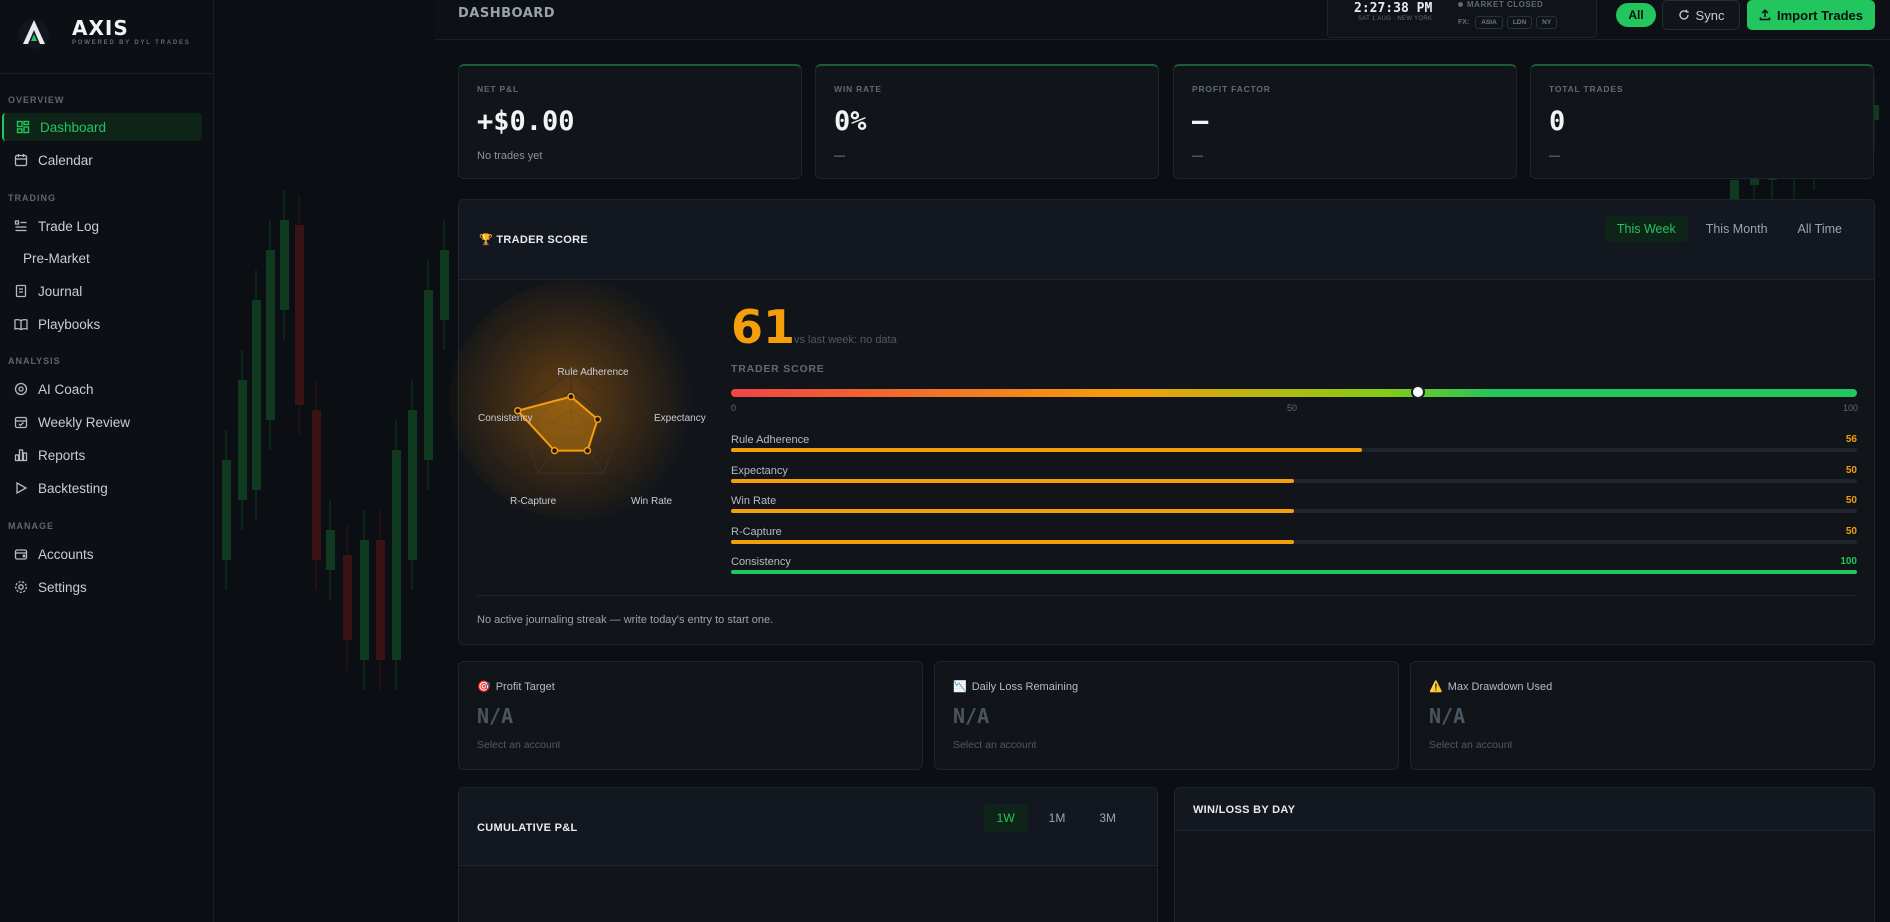 This screenshot has height=922, width=1890. Describe the element at coordinates (21, 455) in the screenshot. I see `bar-chart-icon` at that location.